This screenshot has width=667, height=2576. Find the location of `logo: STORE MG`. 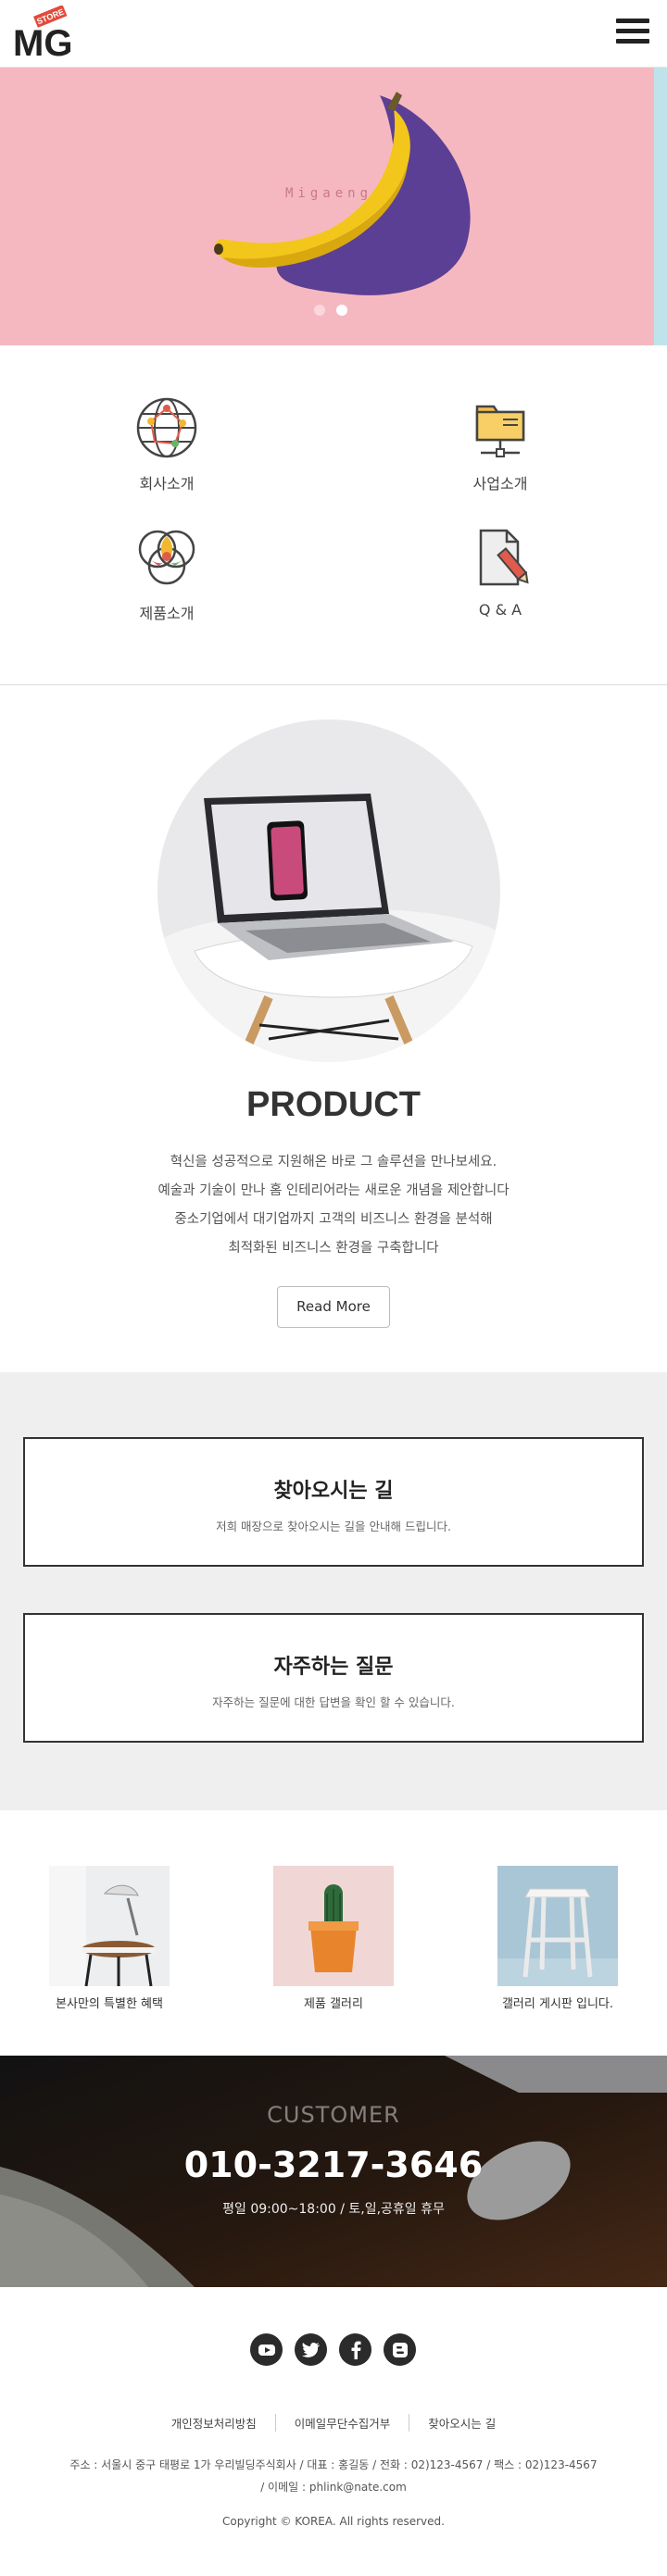

logo: STORE MG is located at coordinates (41, 35).